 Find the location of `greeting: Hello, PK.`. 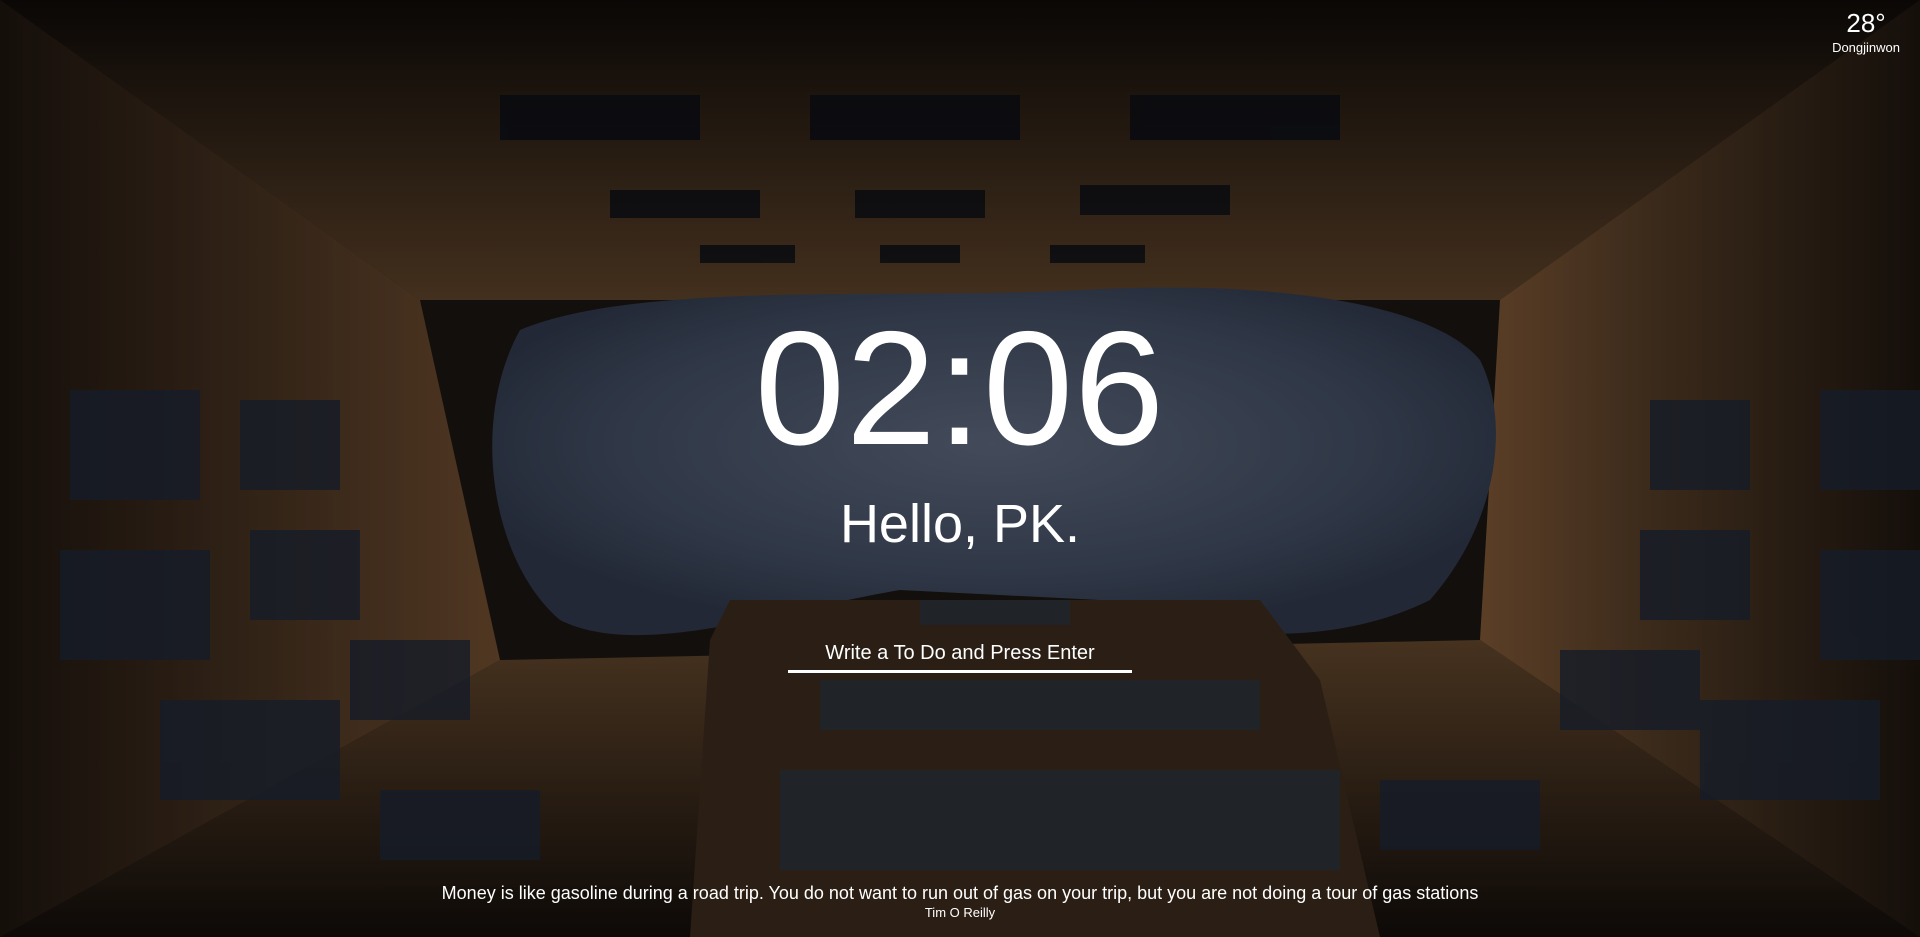

greeting: Hello, PK. is located at coordinates (960, 524).